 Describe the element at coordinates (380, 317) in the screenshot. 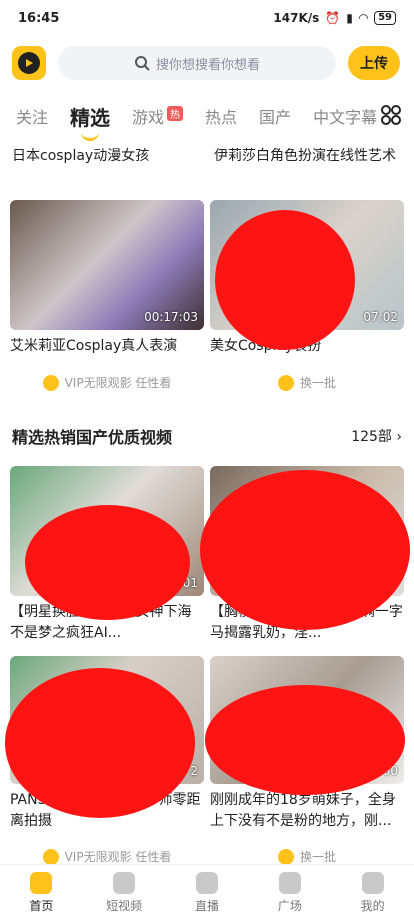

I see `video-duration: 07:02` at that location.